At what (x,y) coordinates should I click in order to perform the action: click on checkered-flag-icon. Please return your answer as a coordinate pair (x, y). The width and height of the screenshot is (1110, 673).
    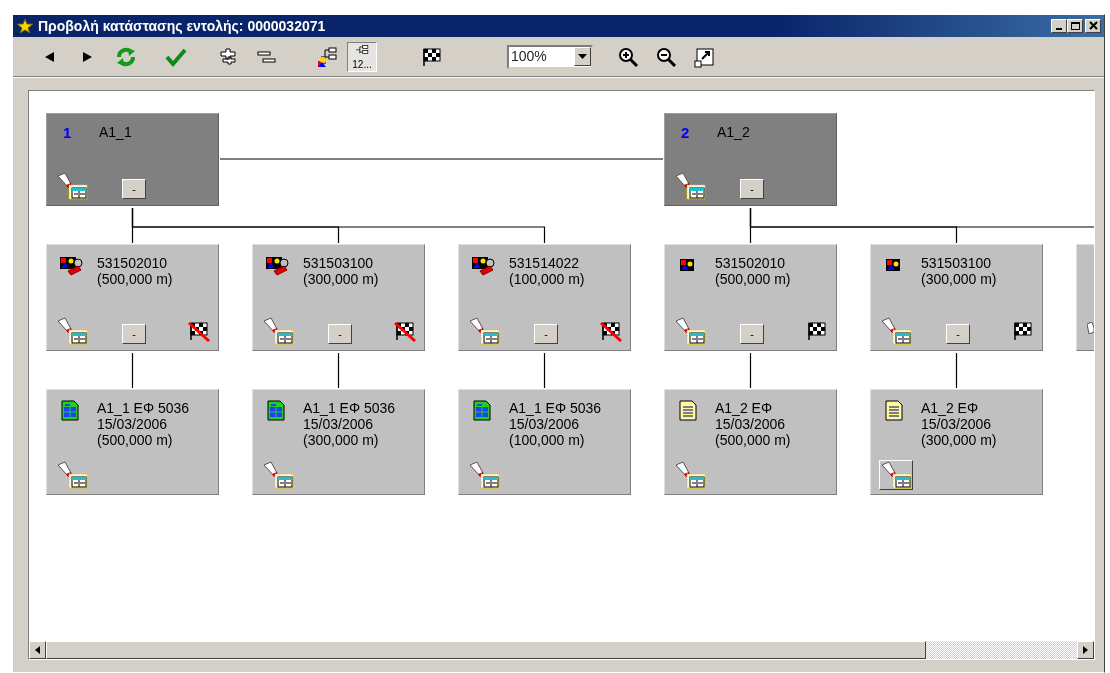
    Looking at the image, I should click on (432, 56).